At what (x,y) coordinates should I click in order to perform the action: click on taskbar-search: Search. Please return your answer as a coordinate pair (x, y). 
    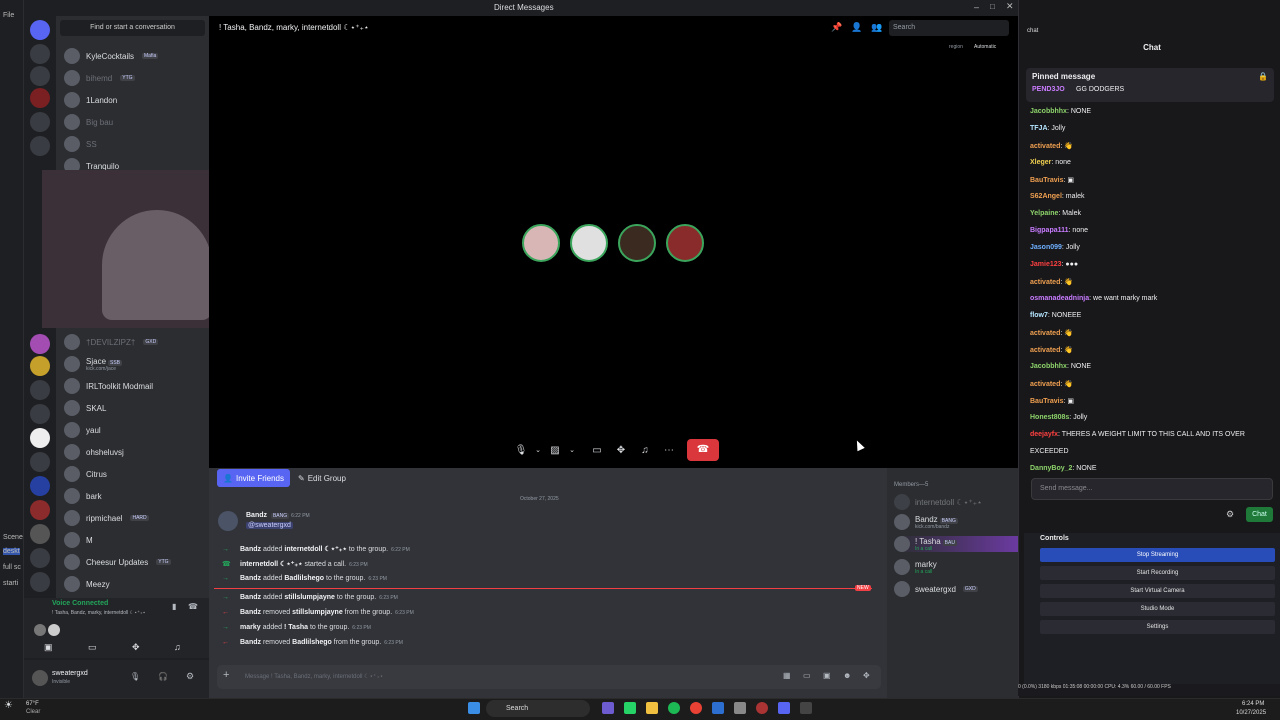
    Looking at the image, I should click on (538, 708).